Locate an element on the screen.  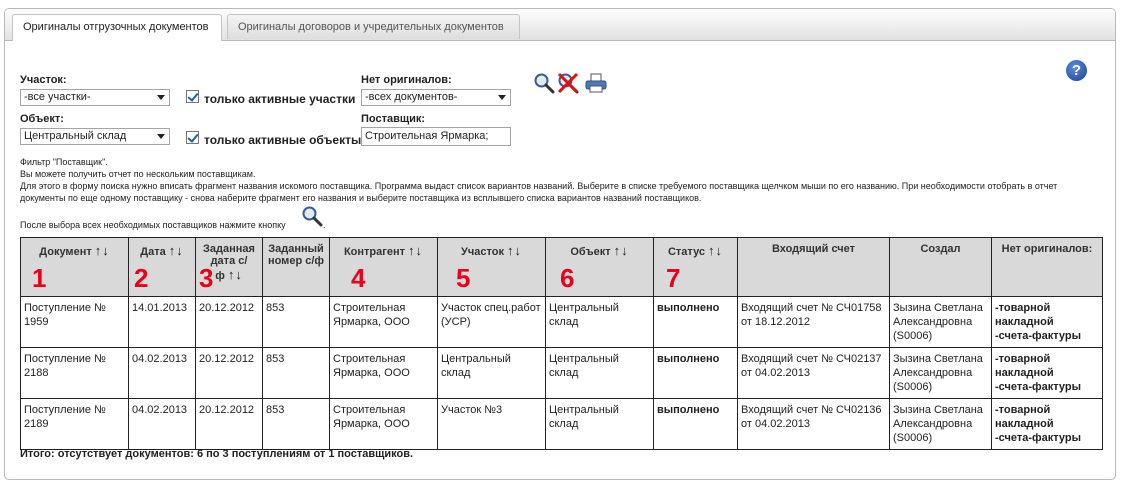
annotation-marker: 2 is located at coordinates (141, 278).